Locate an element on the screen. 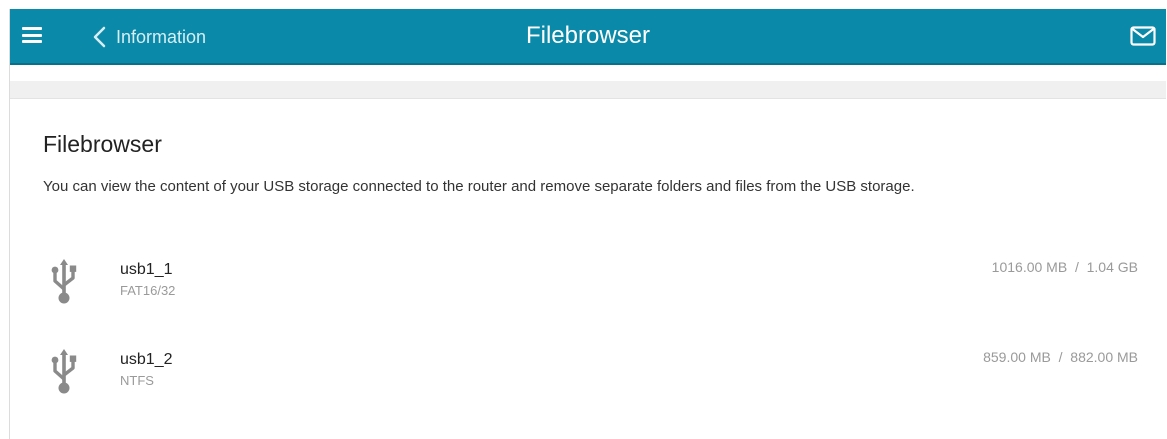 The image size is (1167, 439). section-title: Filebrowser is located at coordinates (102, 144).